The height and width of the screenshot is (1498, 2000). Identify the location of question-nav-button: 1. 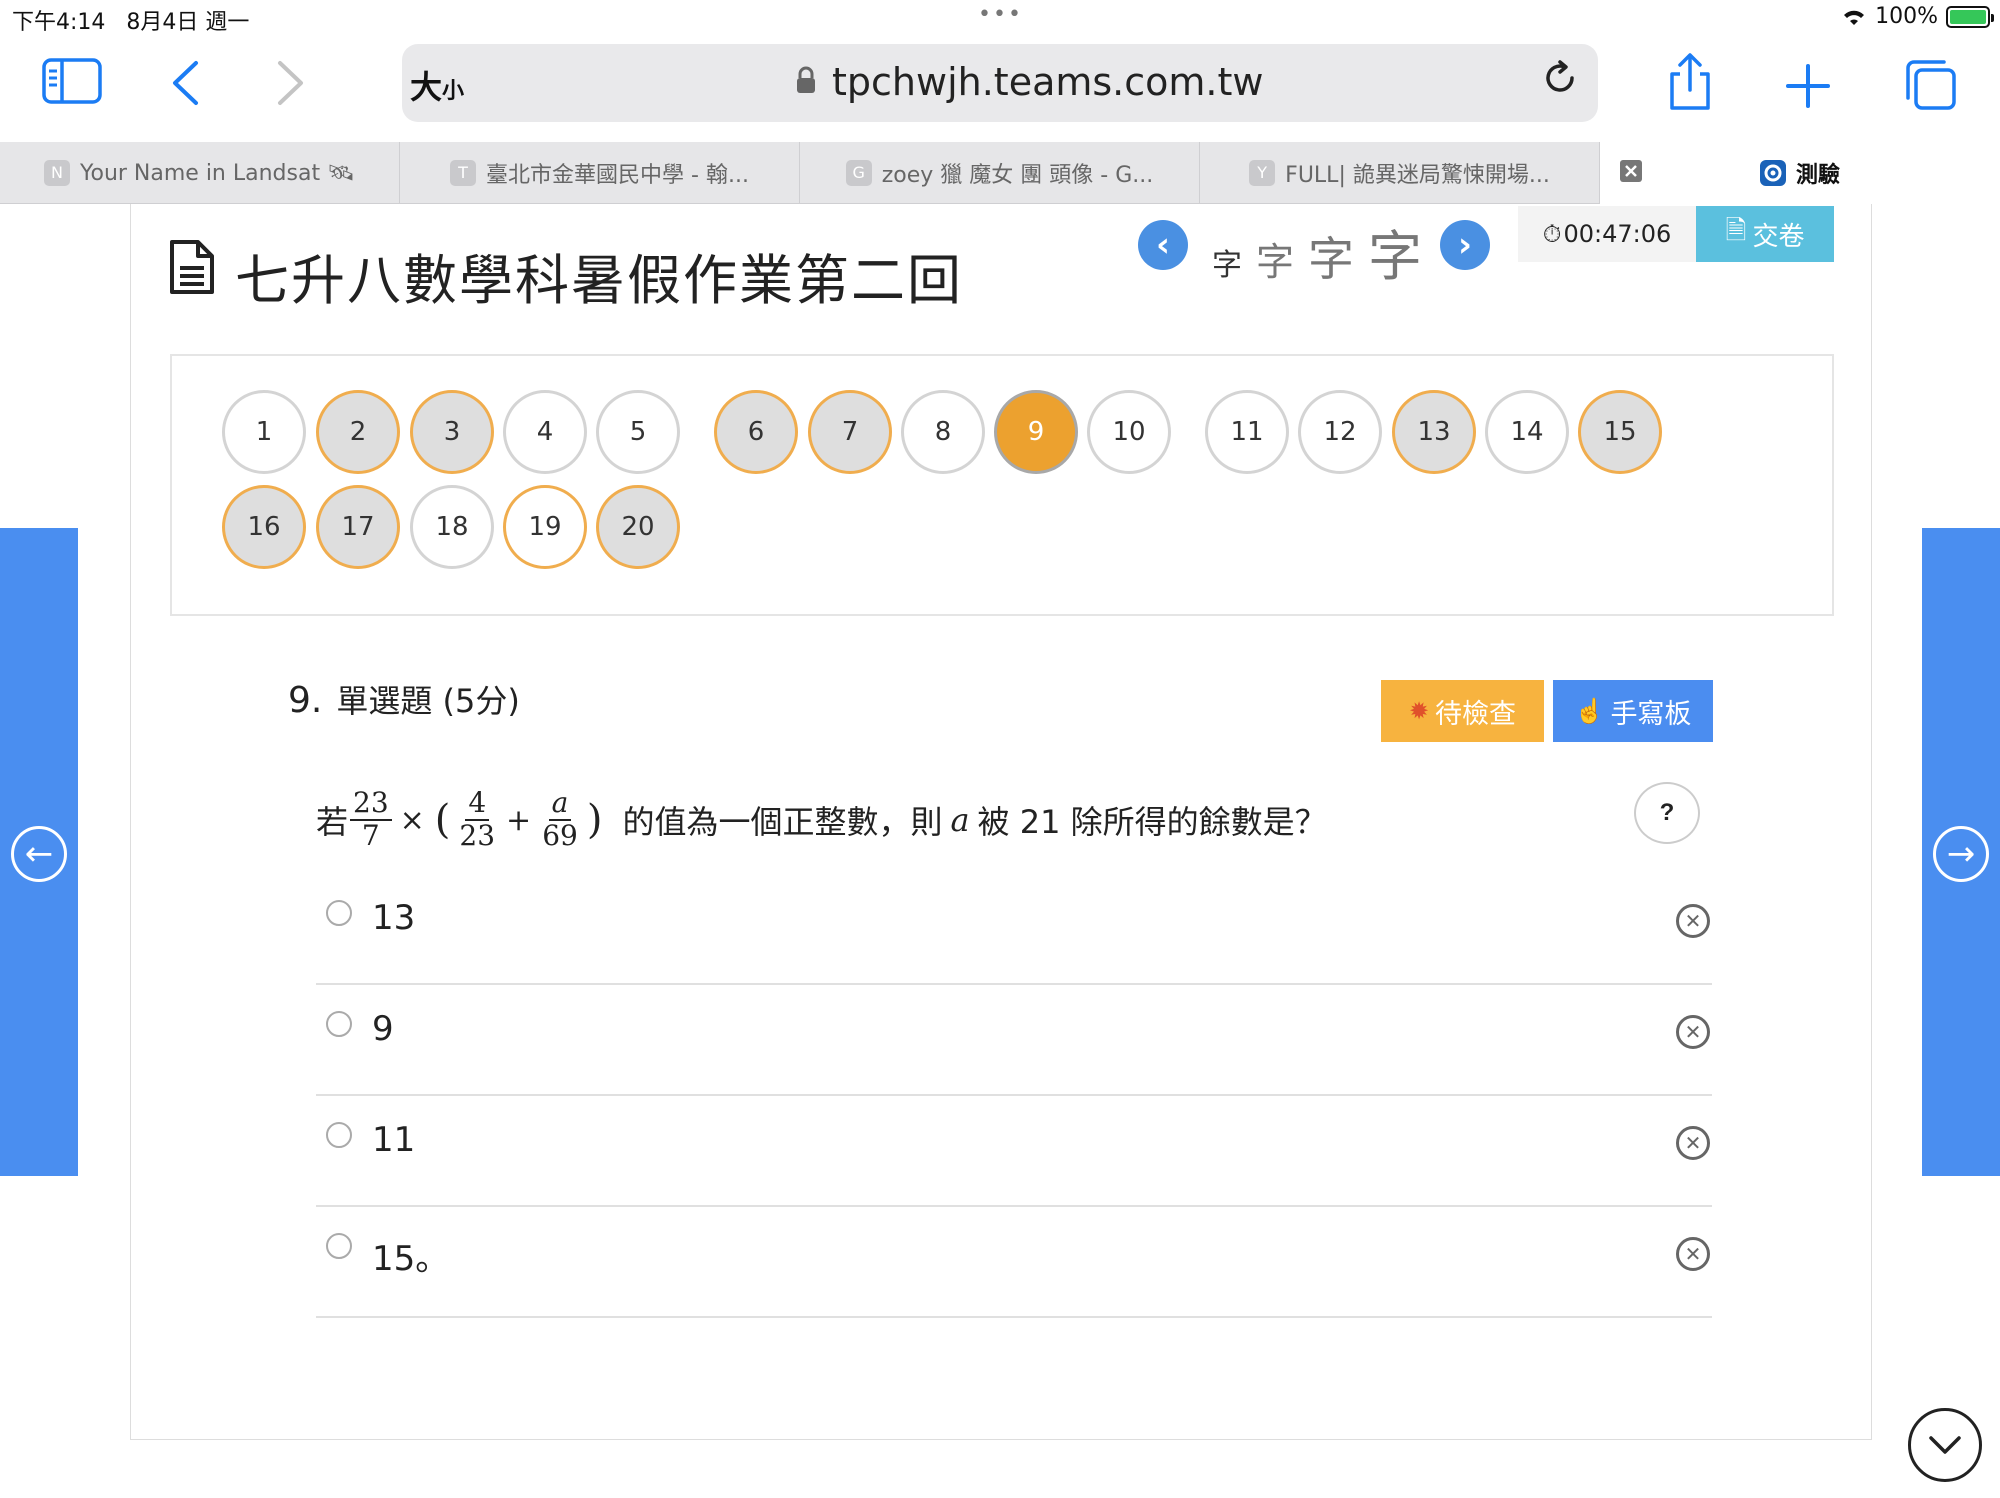
(264, 432).